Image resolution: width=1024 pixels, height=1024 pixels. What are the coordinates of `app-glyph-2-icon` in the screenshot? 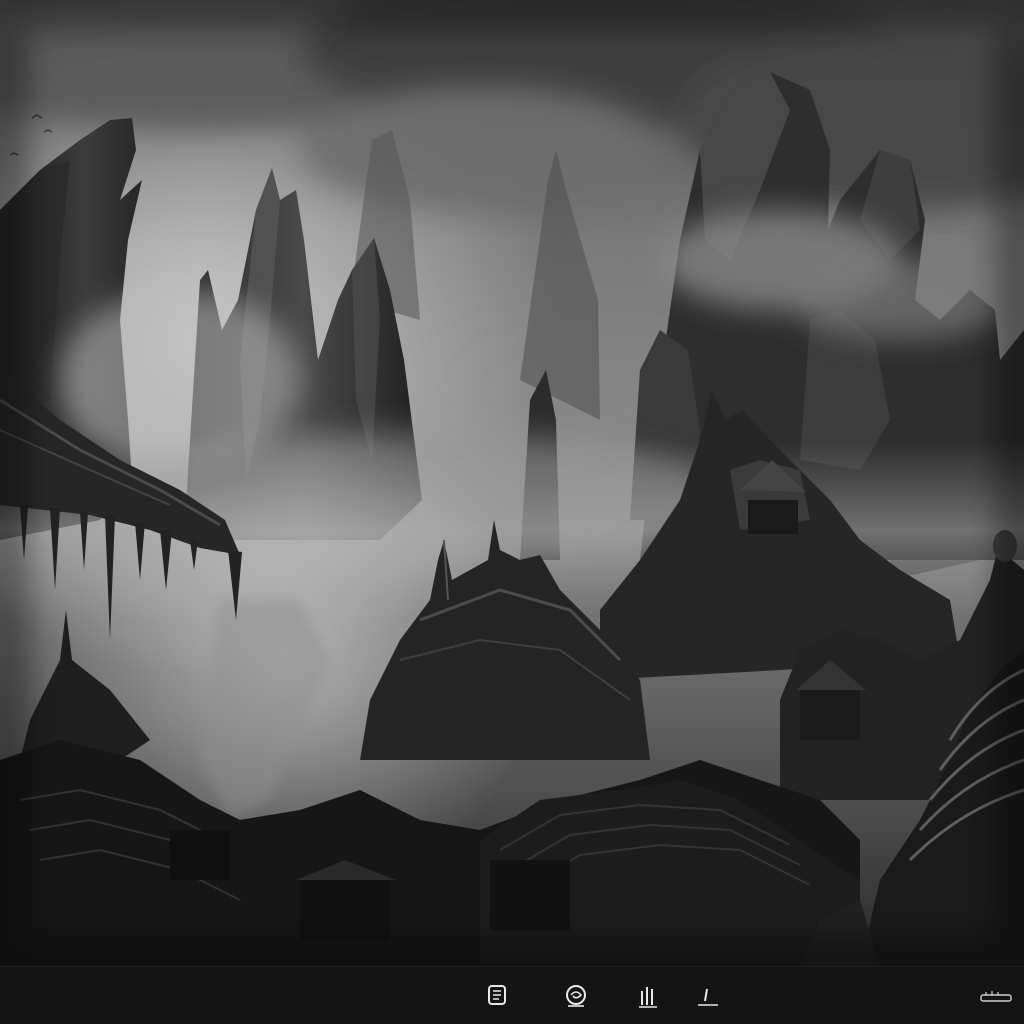 It's located at (576, 996).